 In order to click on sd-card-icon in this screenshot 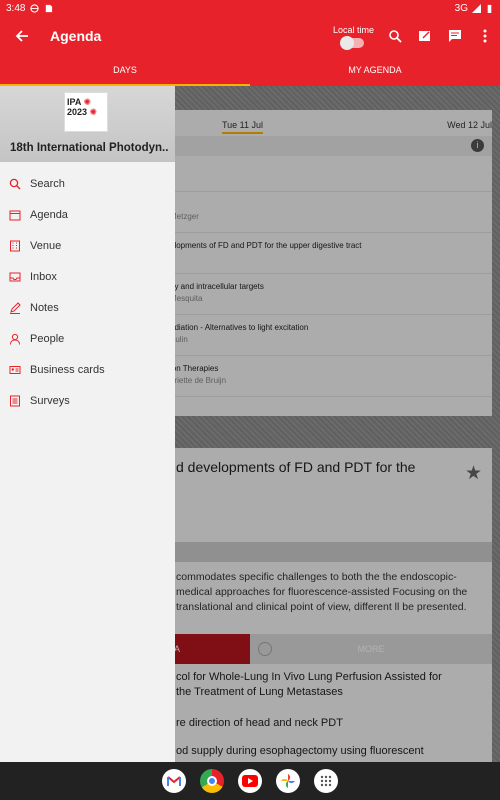, I will do `click(49, 8)`.